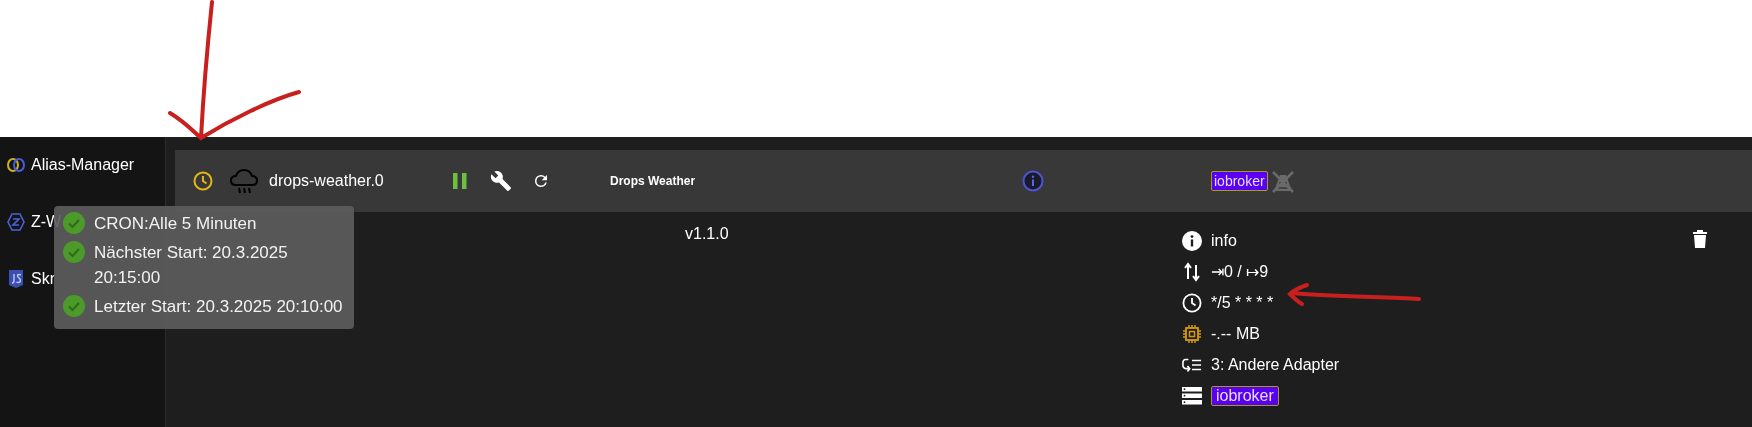 Image resolution: width=1752 pixels, height=427 pixels. Describe the element at coordinates (327, 181) in the screenshot. I see `adapter-name: drops-weather.0` at that location.